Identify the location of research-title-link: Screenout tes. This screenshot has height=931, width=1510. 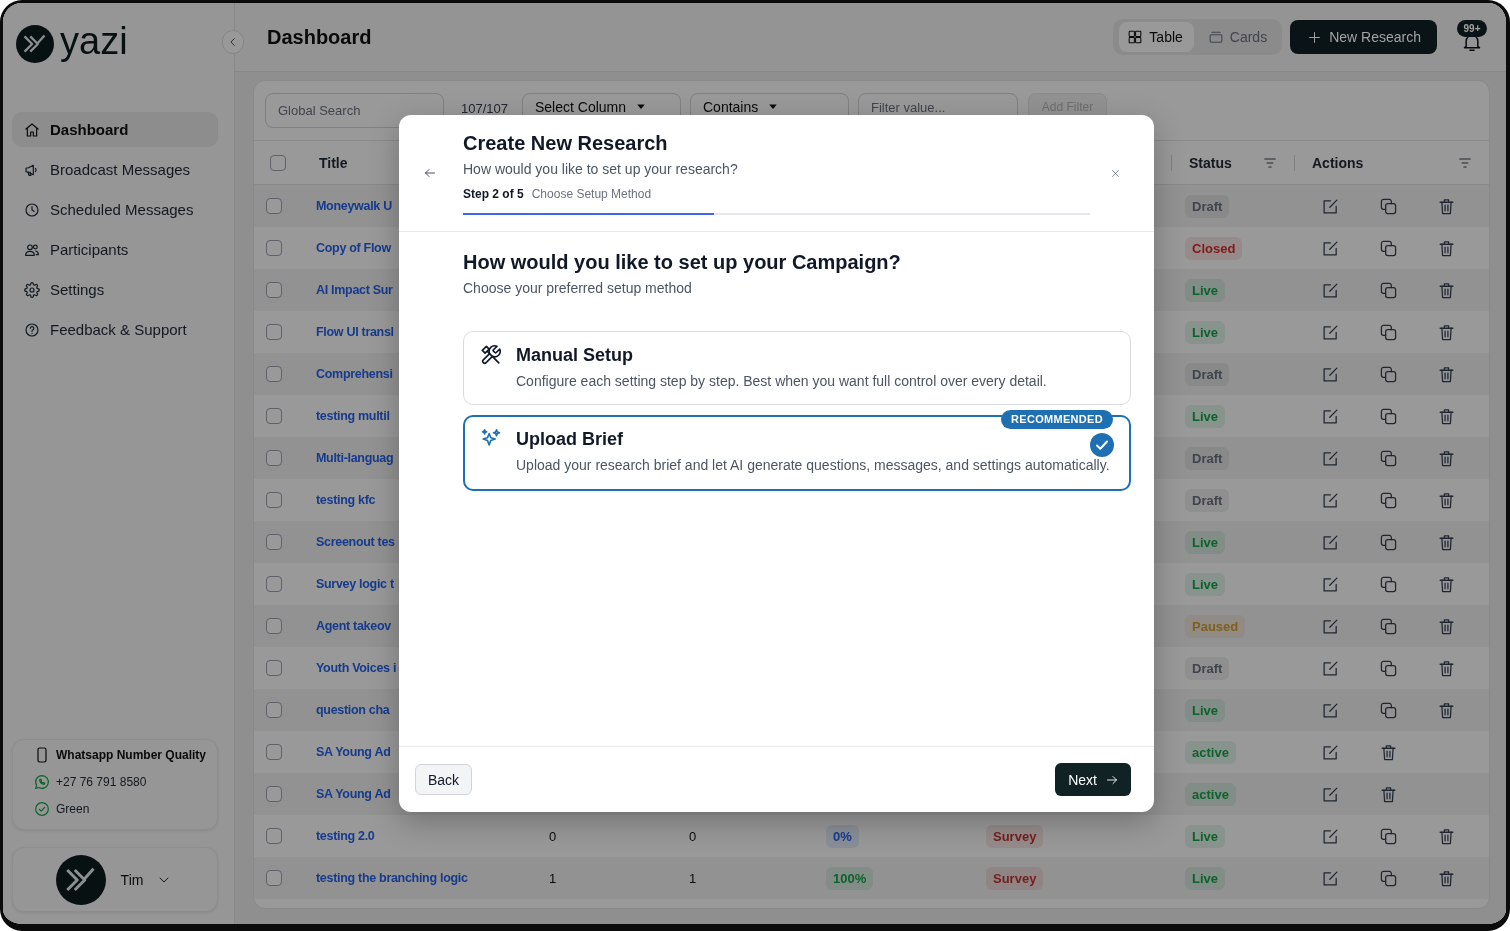
(355, 542).